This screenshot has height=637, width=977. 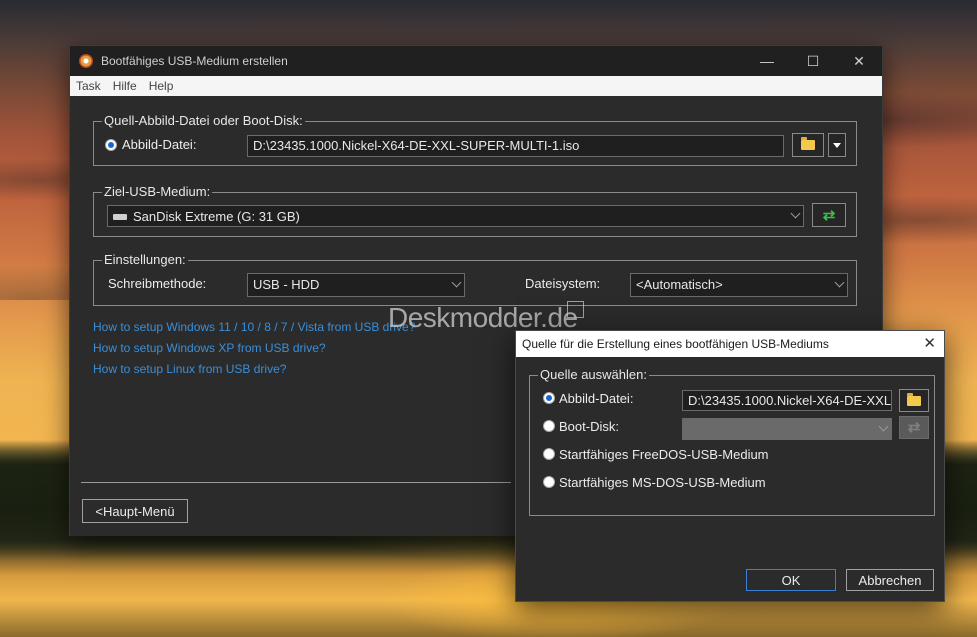 What do you see at coordinates (157, 191) in the screenshot?
I see `target-group-label: Ziel-USB-Medium:` at bounding box center [157, 191].